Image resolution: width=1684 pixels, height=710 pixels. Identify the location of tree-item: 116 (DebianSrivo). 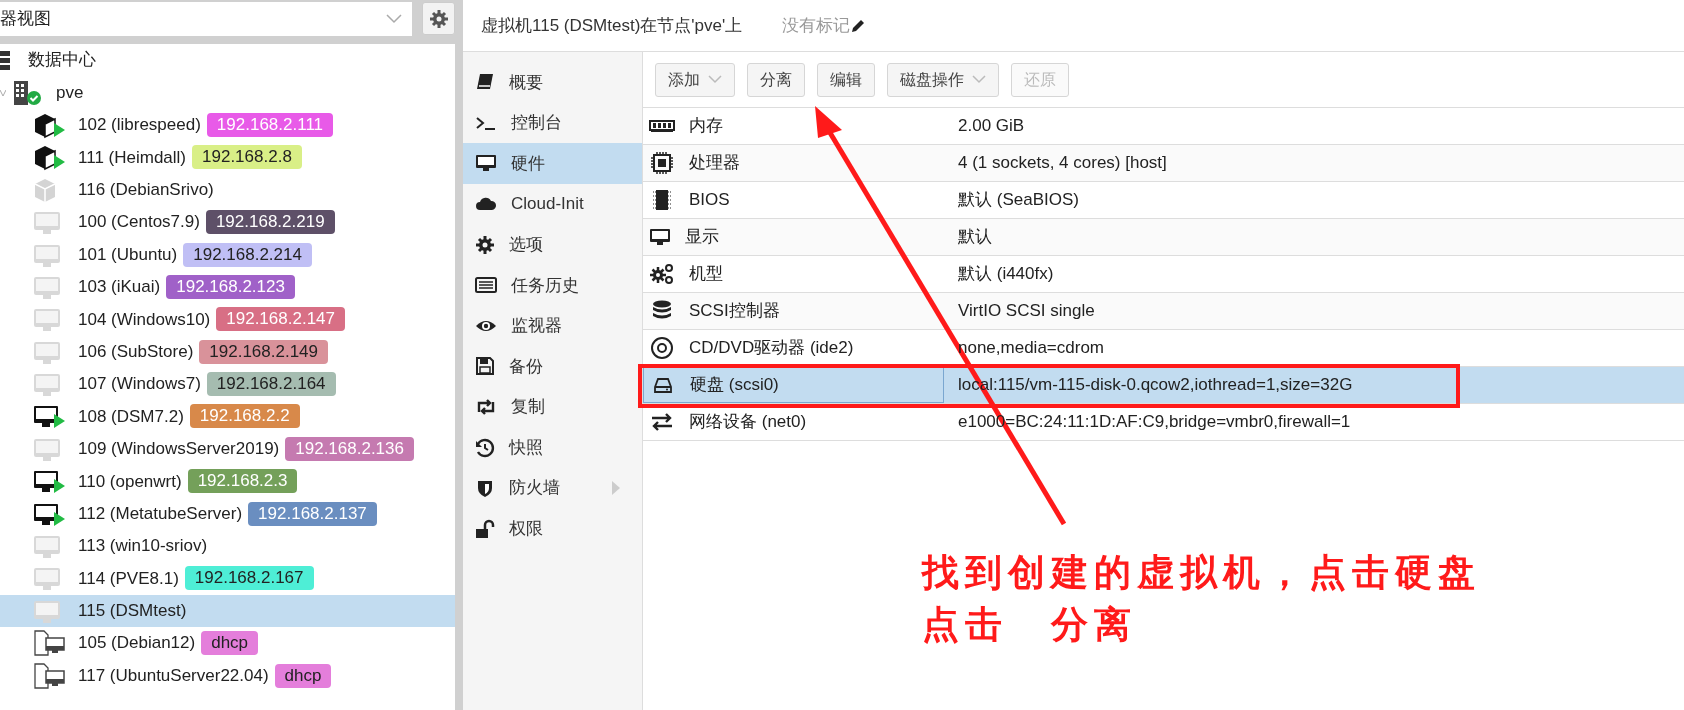
(227, 189).